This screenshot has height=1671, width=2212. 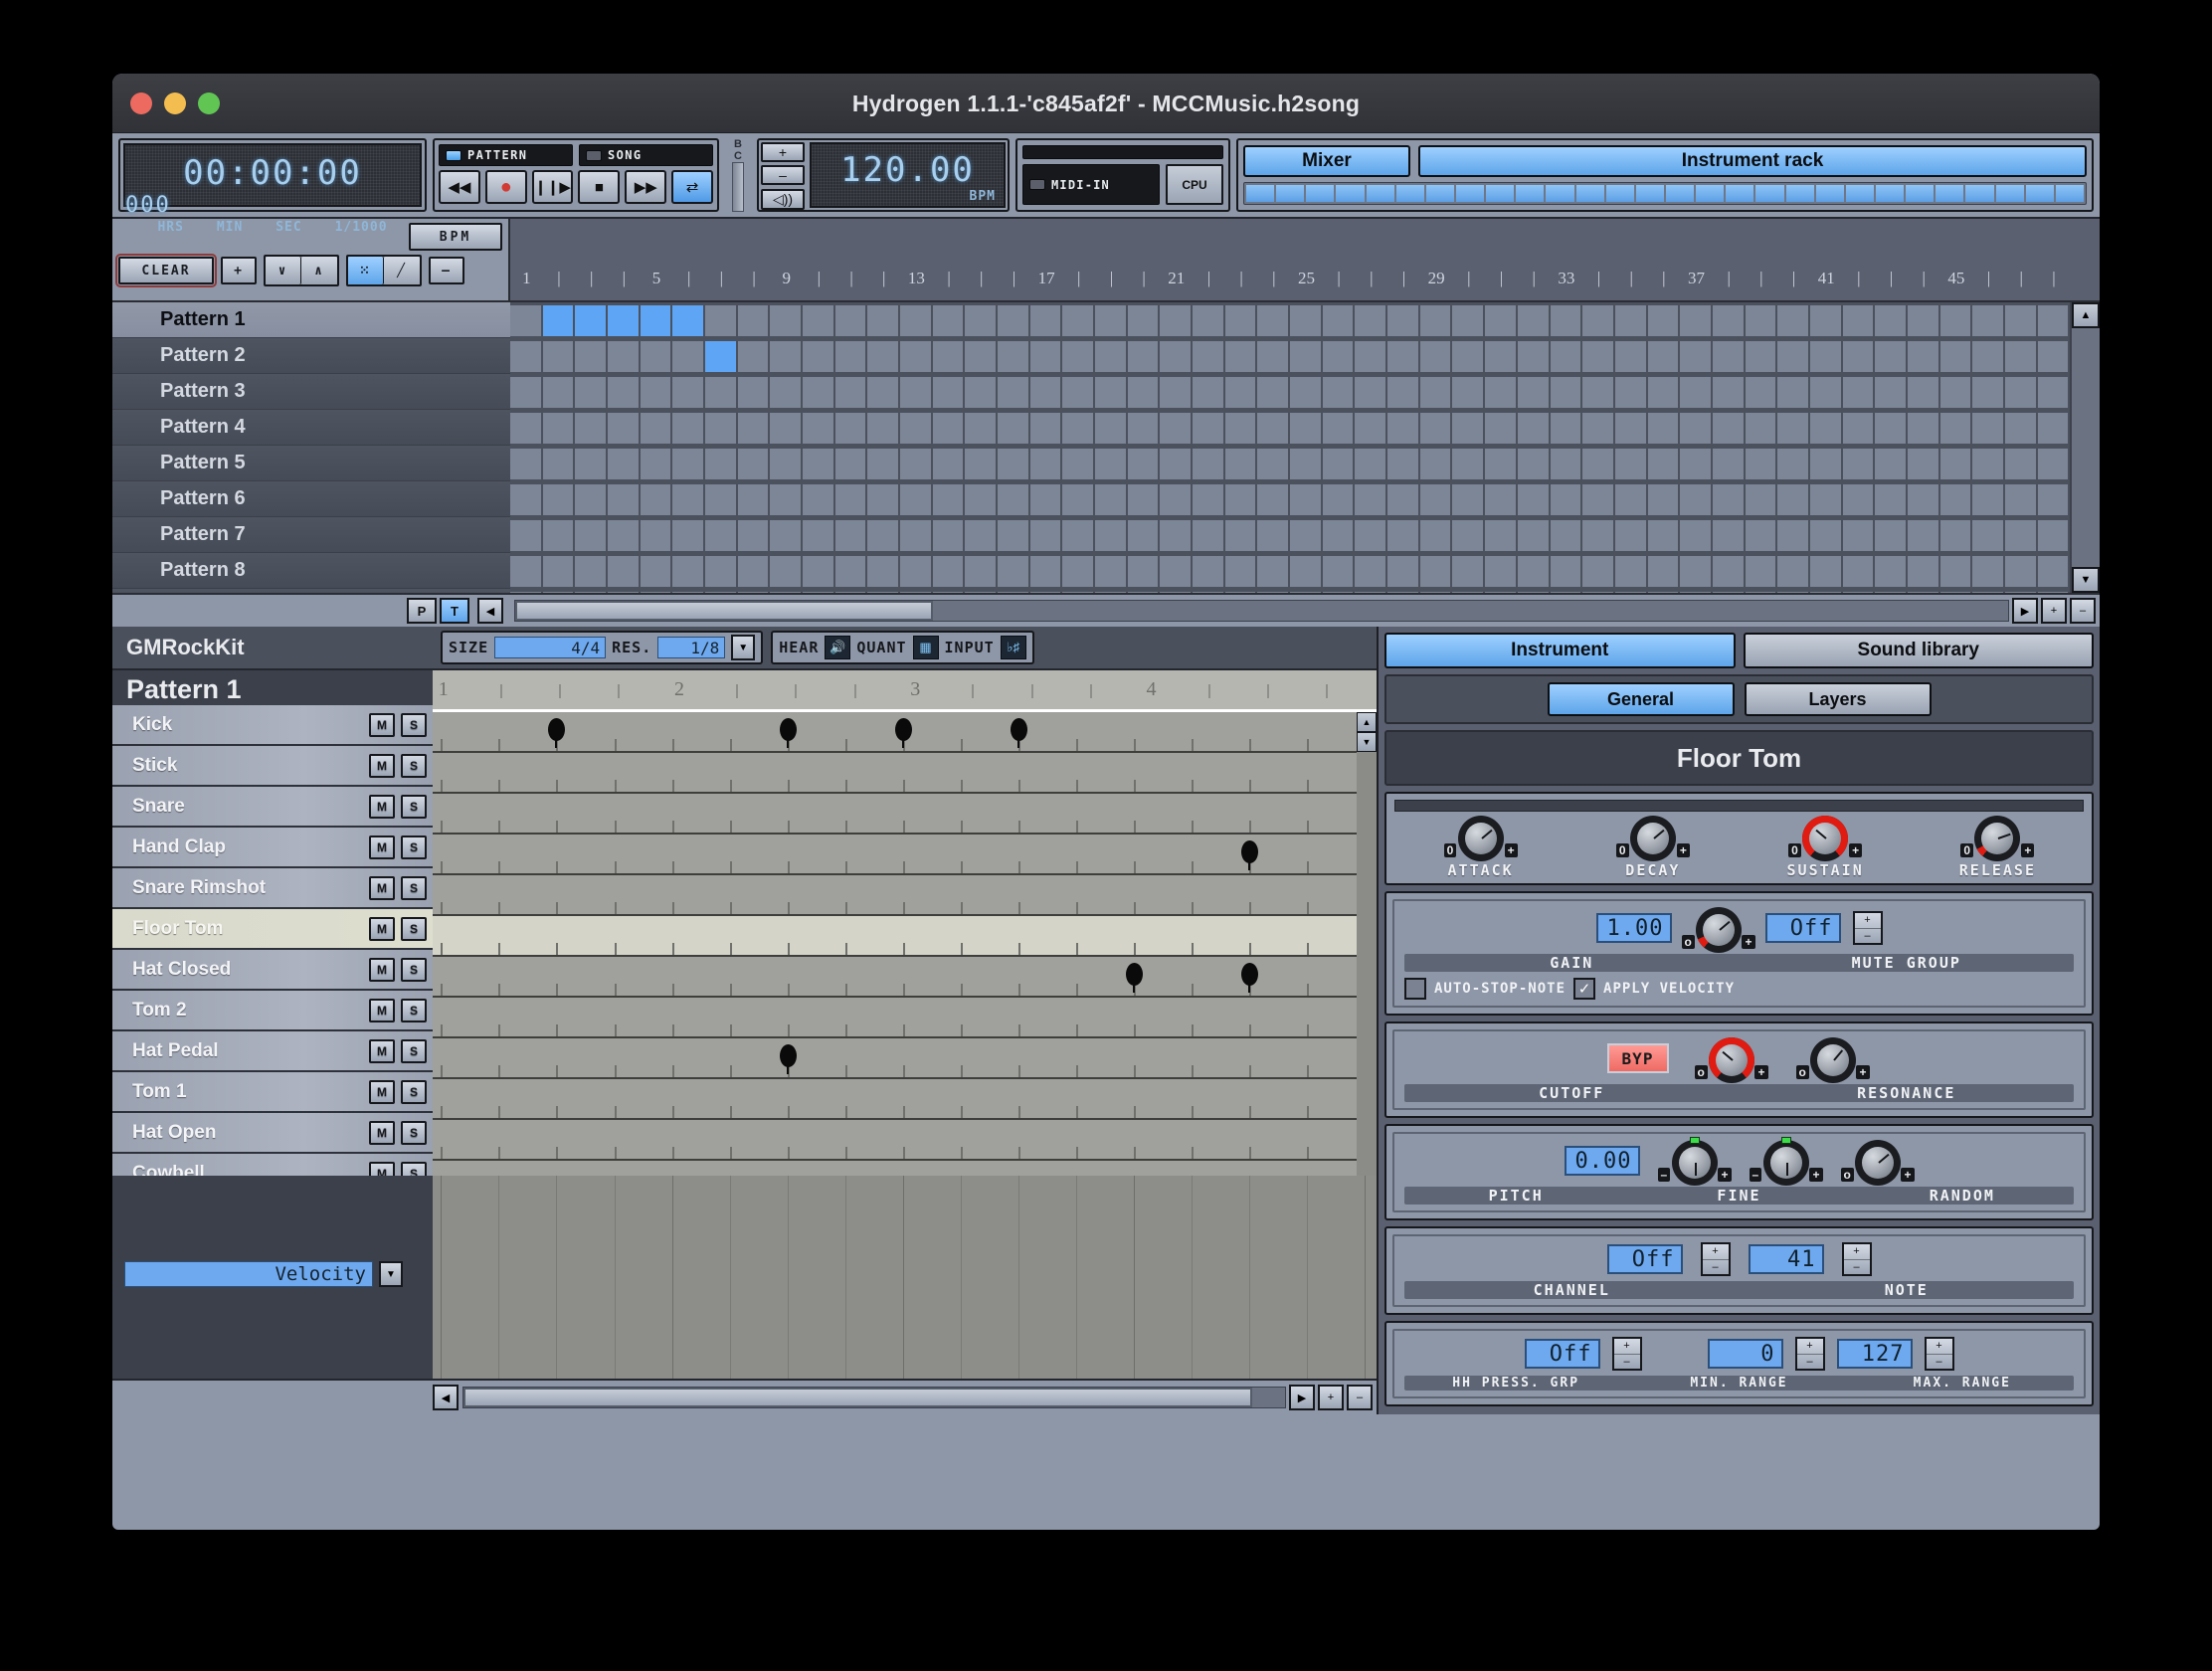 What do you see at coordinates (692, 187) in the screenshot?
I see `loop-button: ⇄` at bounding box center [692, 187].